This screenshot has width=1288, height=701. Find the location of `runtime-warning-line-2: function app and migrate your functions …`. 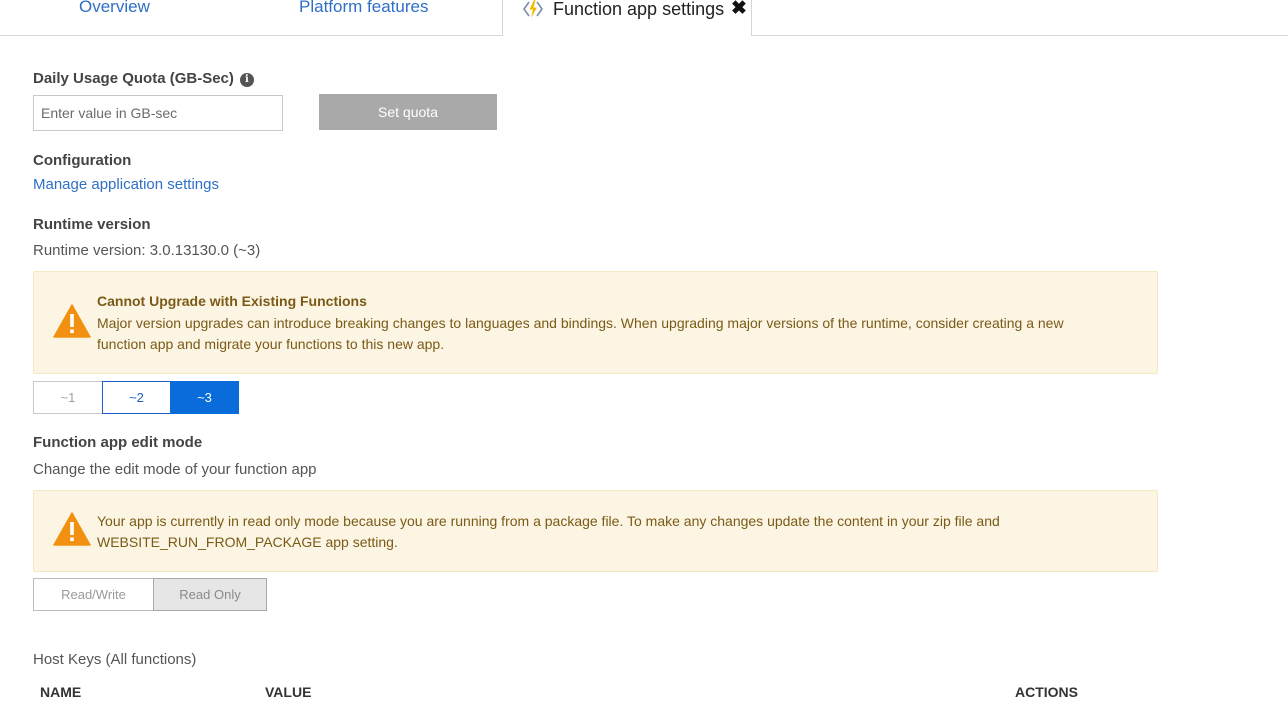

runtime-warning-line-2: function app and migrate your functions … is located at coordinates (271, 344).